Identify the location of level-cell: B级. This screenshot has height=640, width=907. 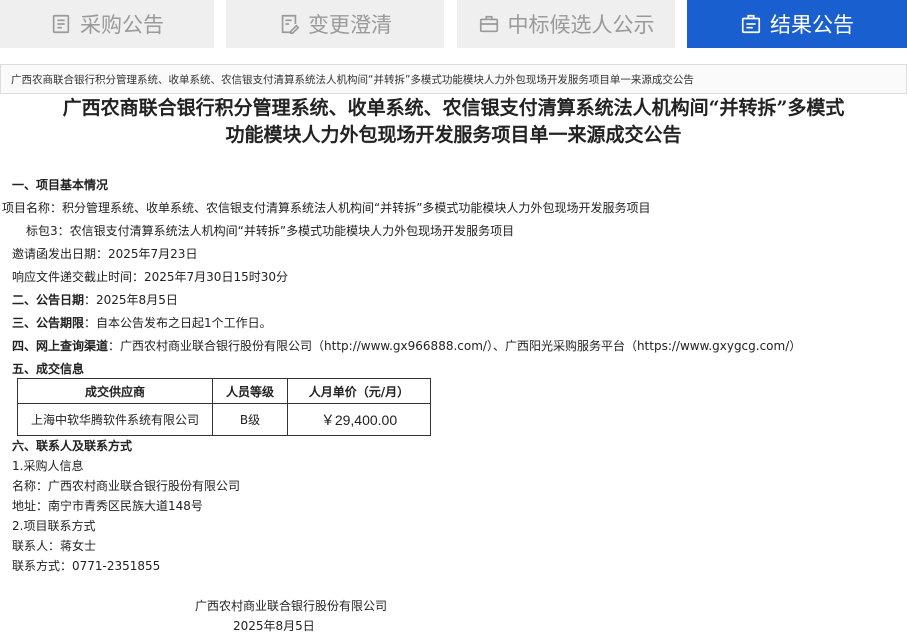
(250, 419).